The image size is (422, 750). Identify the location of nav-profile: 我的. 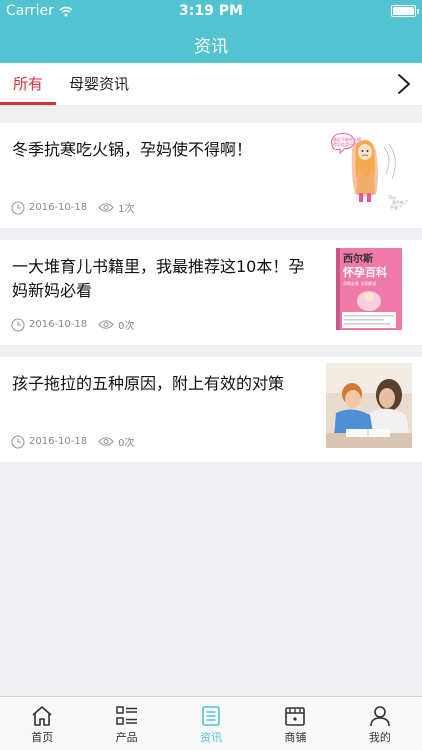
(380, 723).